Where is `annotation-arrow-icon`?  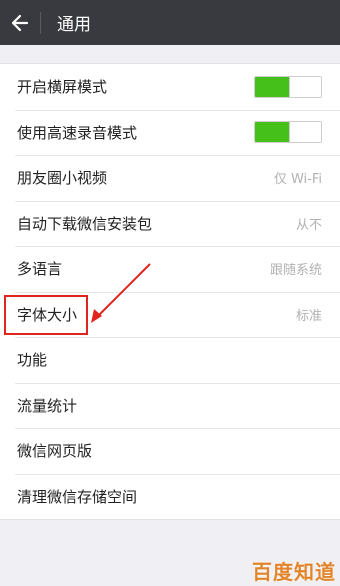 annotation-arrow-icon is located at coordinates (121, 293).